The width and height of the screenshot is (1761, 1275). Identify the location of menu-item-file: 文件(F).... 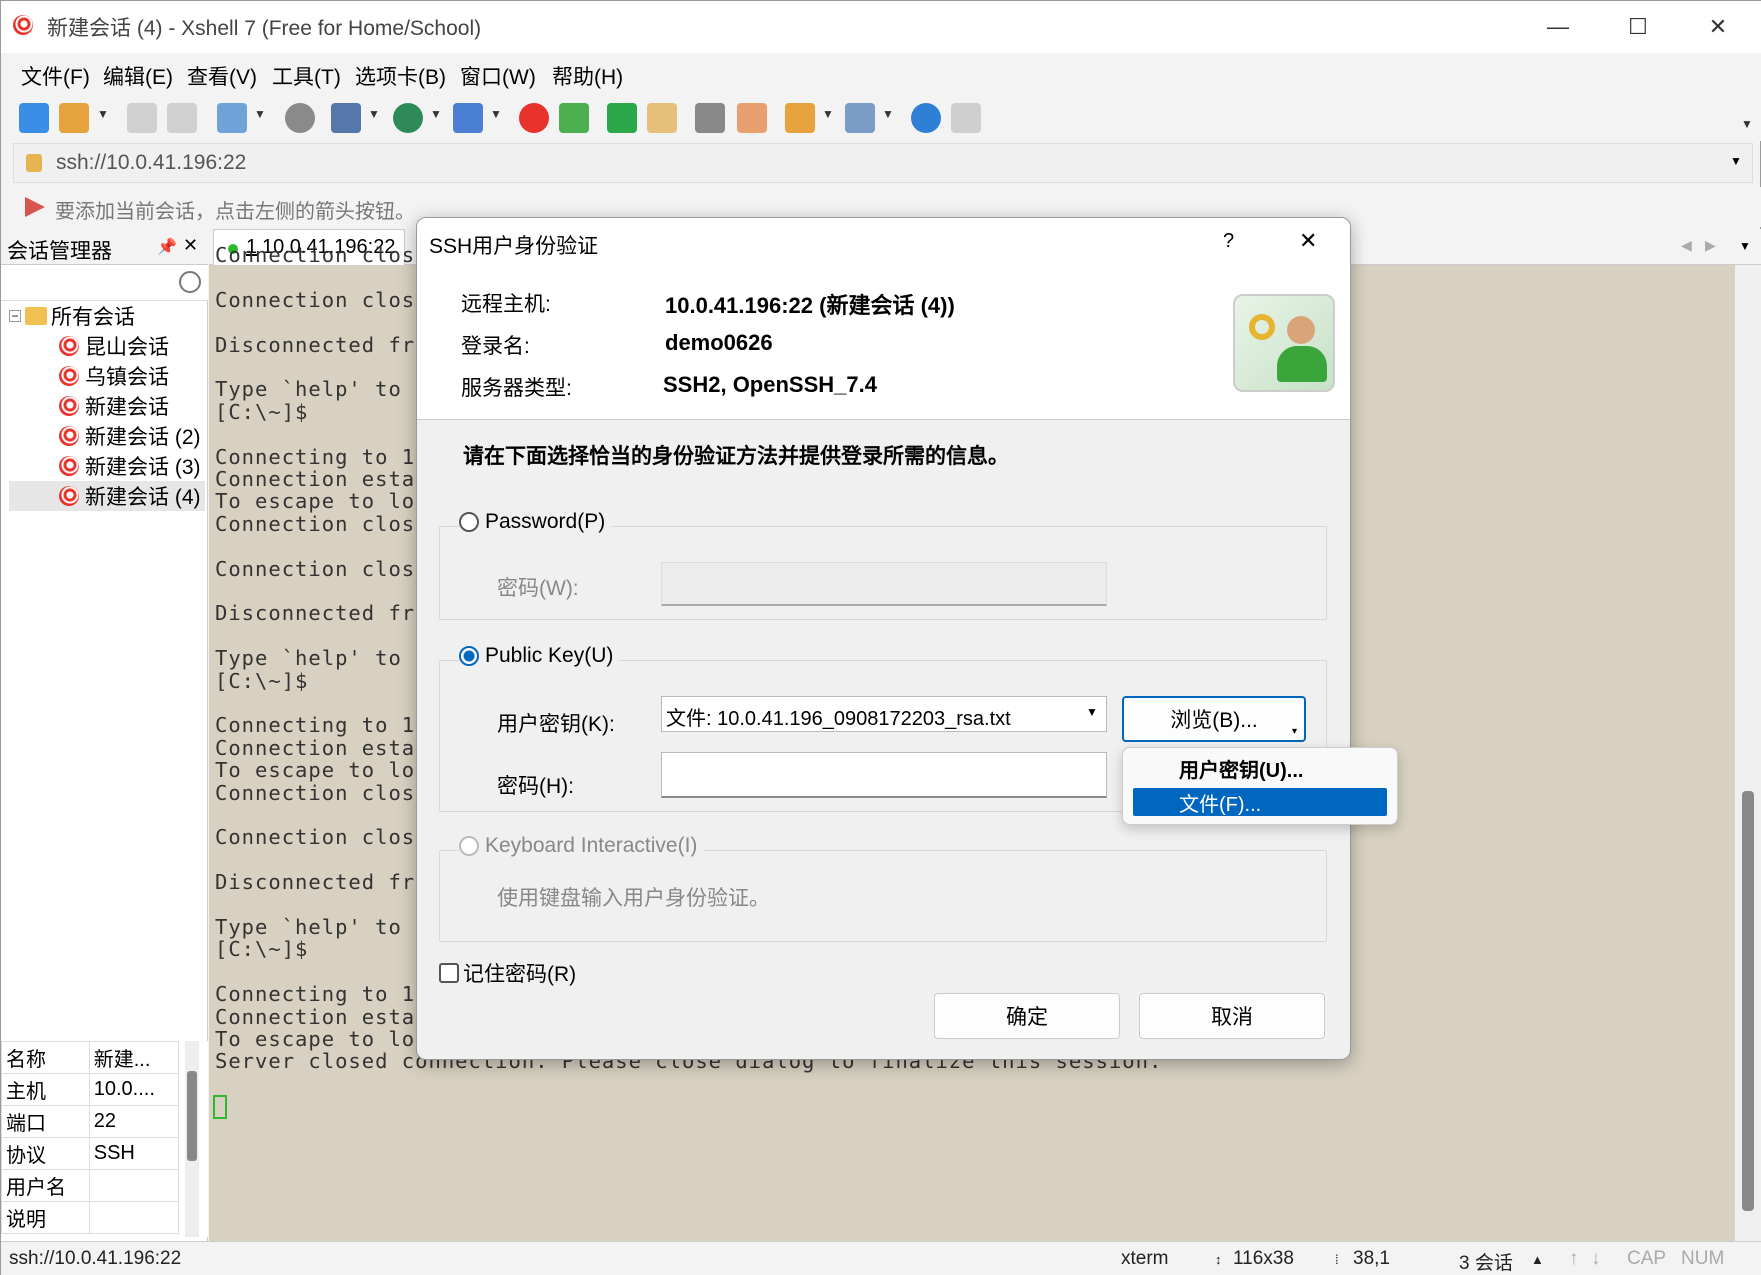
(1260, 802).